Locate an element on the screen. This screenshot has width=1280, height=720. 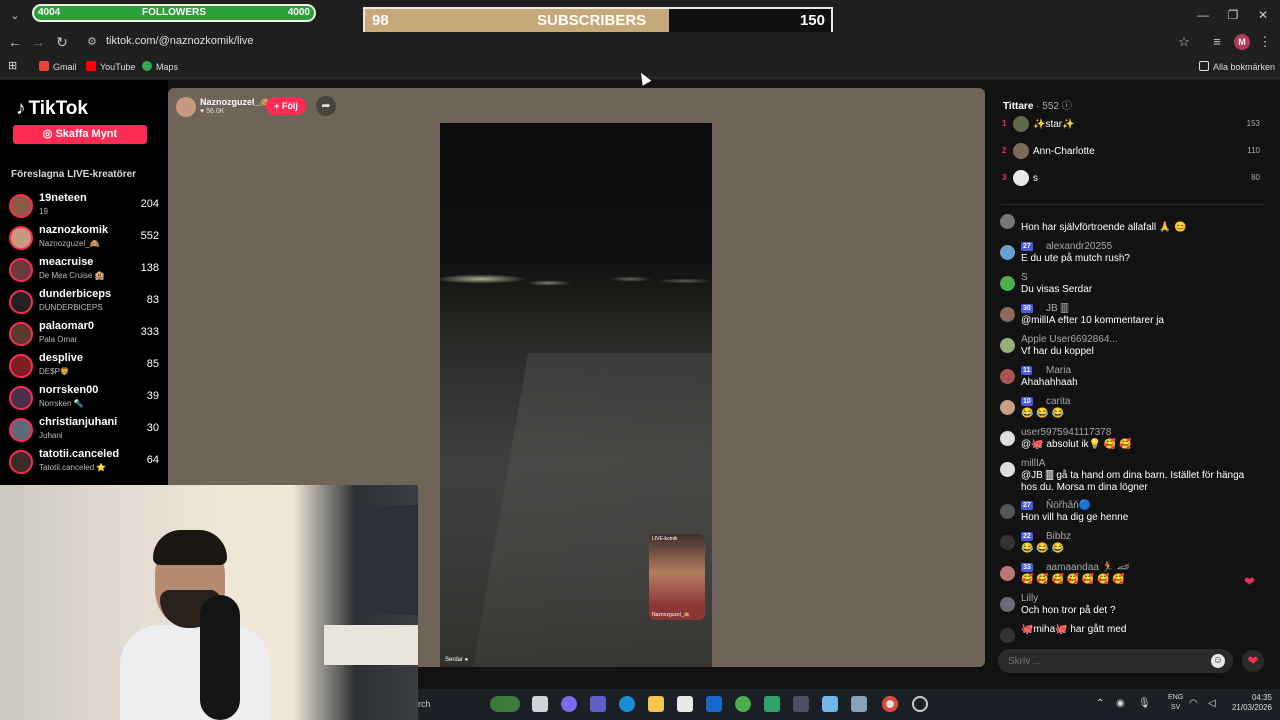
obs-icon is located at coordinates (920, 704).